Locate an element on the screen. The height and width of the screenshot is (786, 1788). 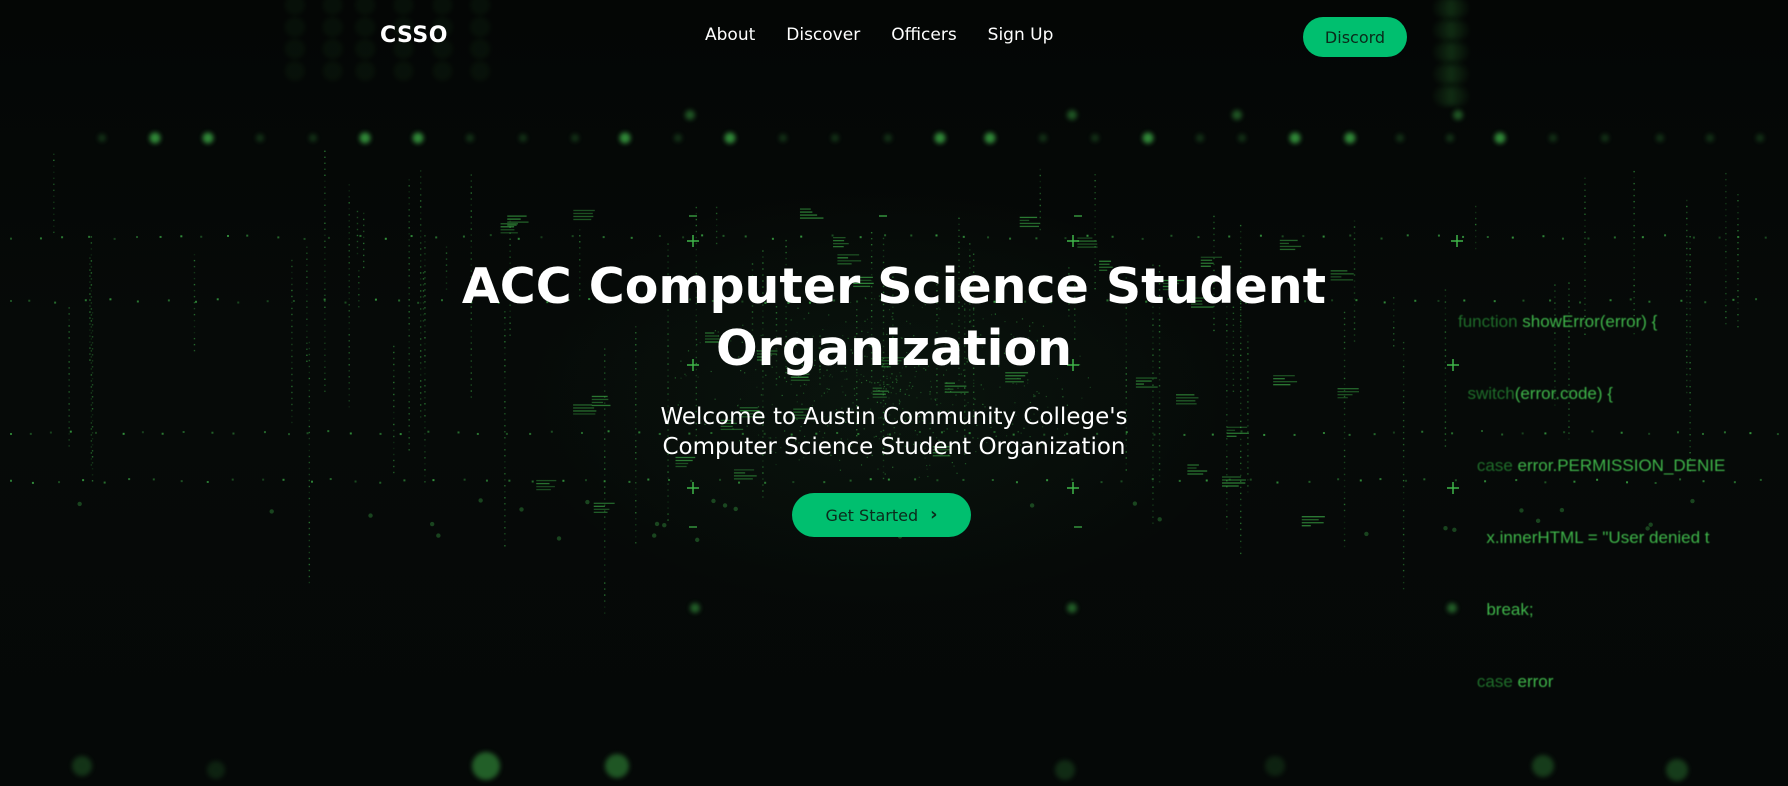
site-logo: CSSO is located at coordinates (414, 35).